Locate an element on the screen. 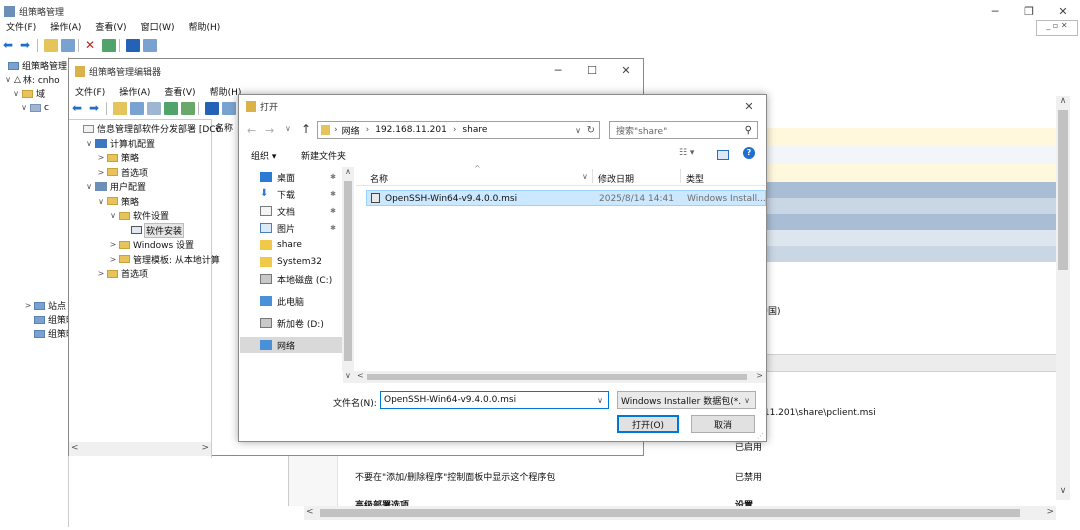 Image resolution: width=1080 pixels, height=530 pixels. main-menu-item-2: 查看(V) is located at coordinates (110, 26).